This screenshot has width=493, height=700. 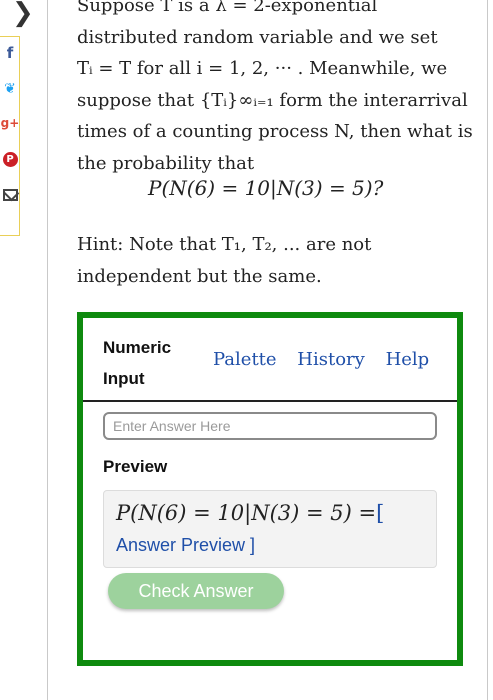 What do you see at coordinates (135, 466) in the screenshot?
I see `preview-label: Preview` at bounding box center [135, 466].